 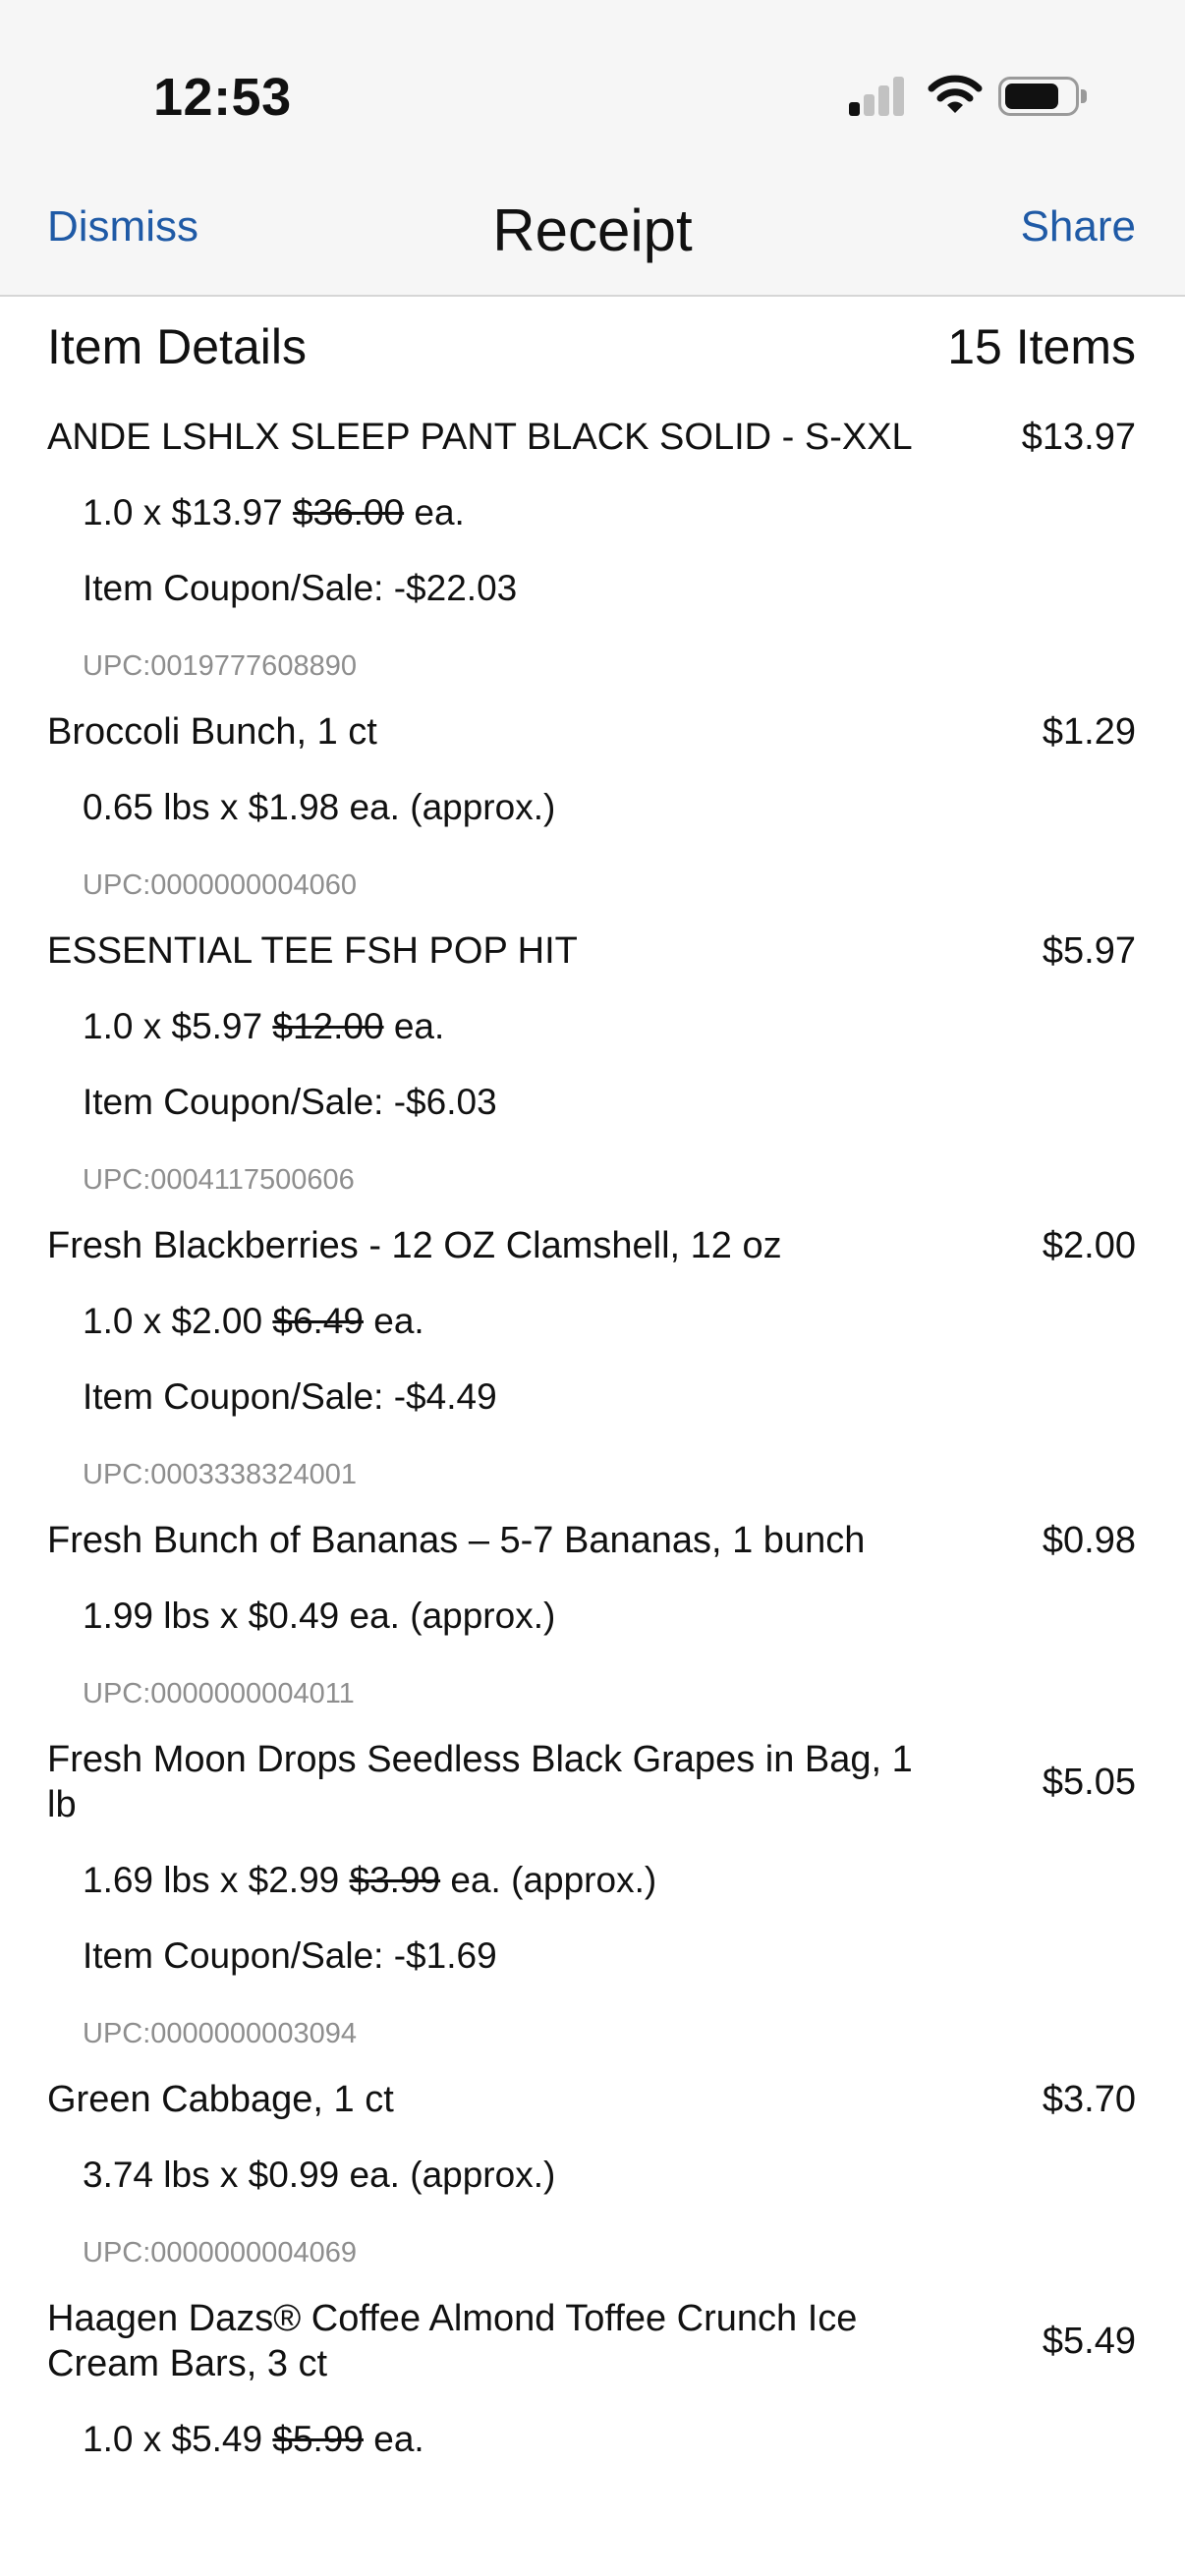 I want to click on item-qty-price: 1.0 x $2.00, so click(x=173, y=1321).